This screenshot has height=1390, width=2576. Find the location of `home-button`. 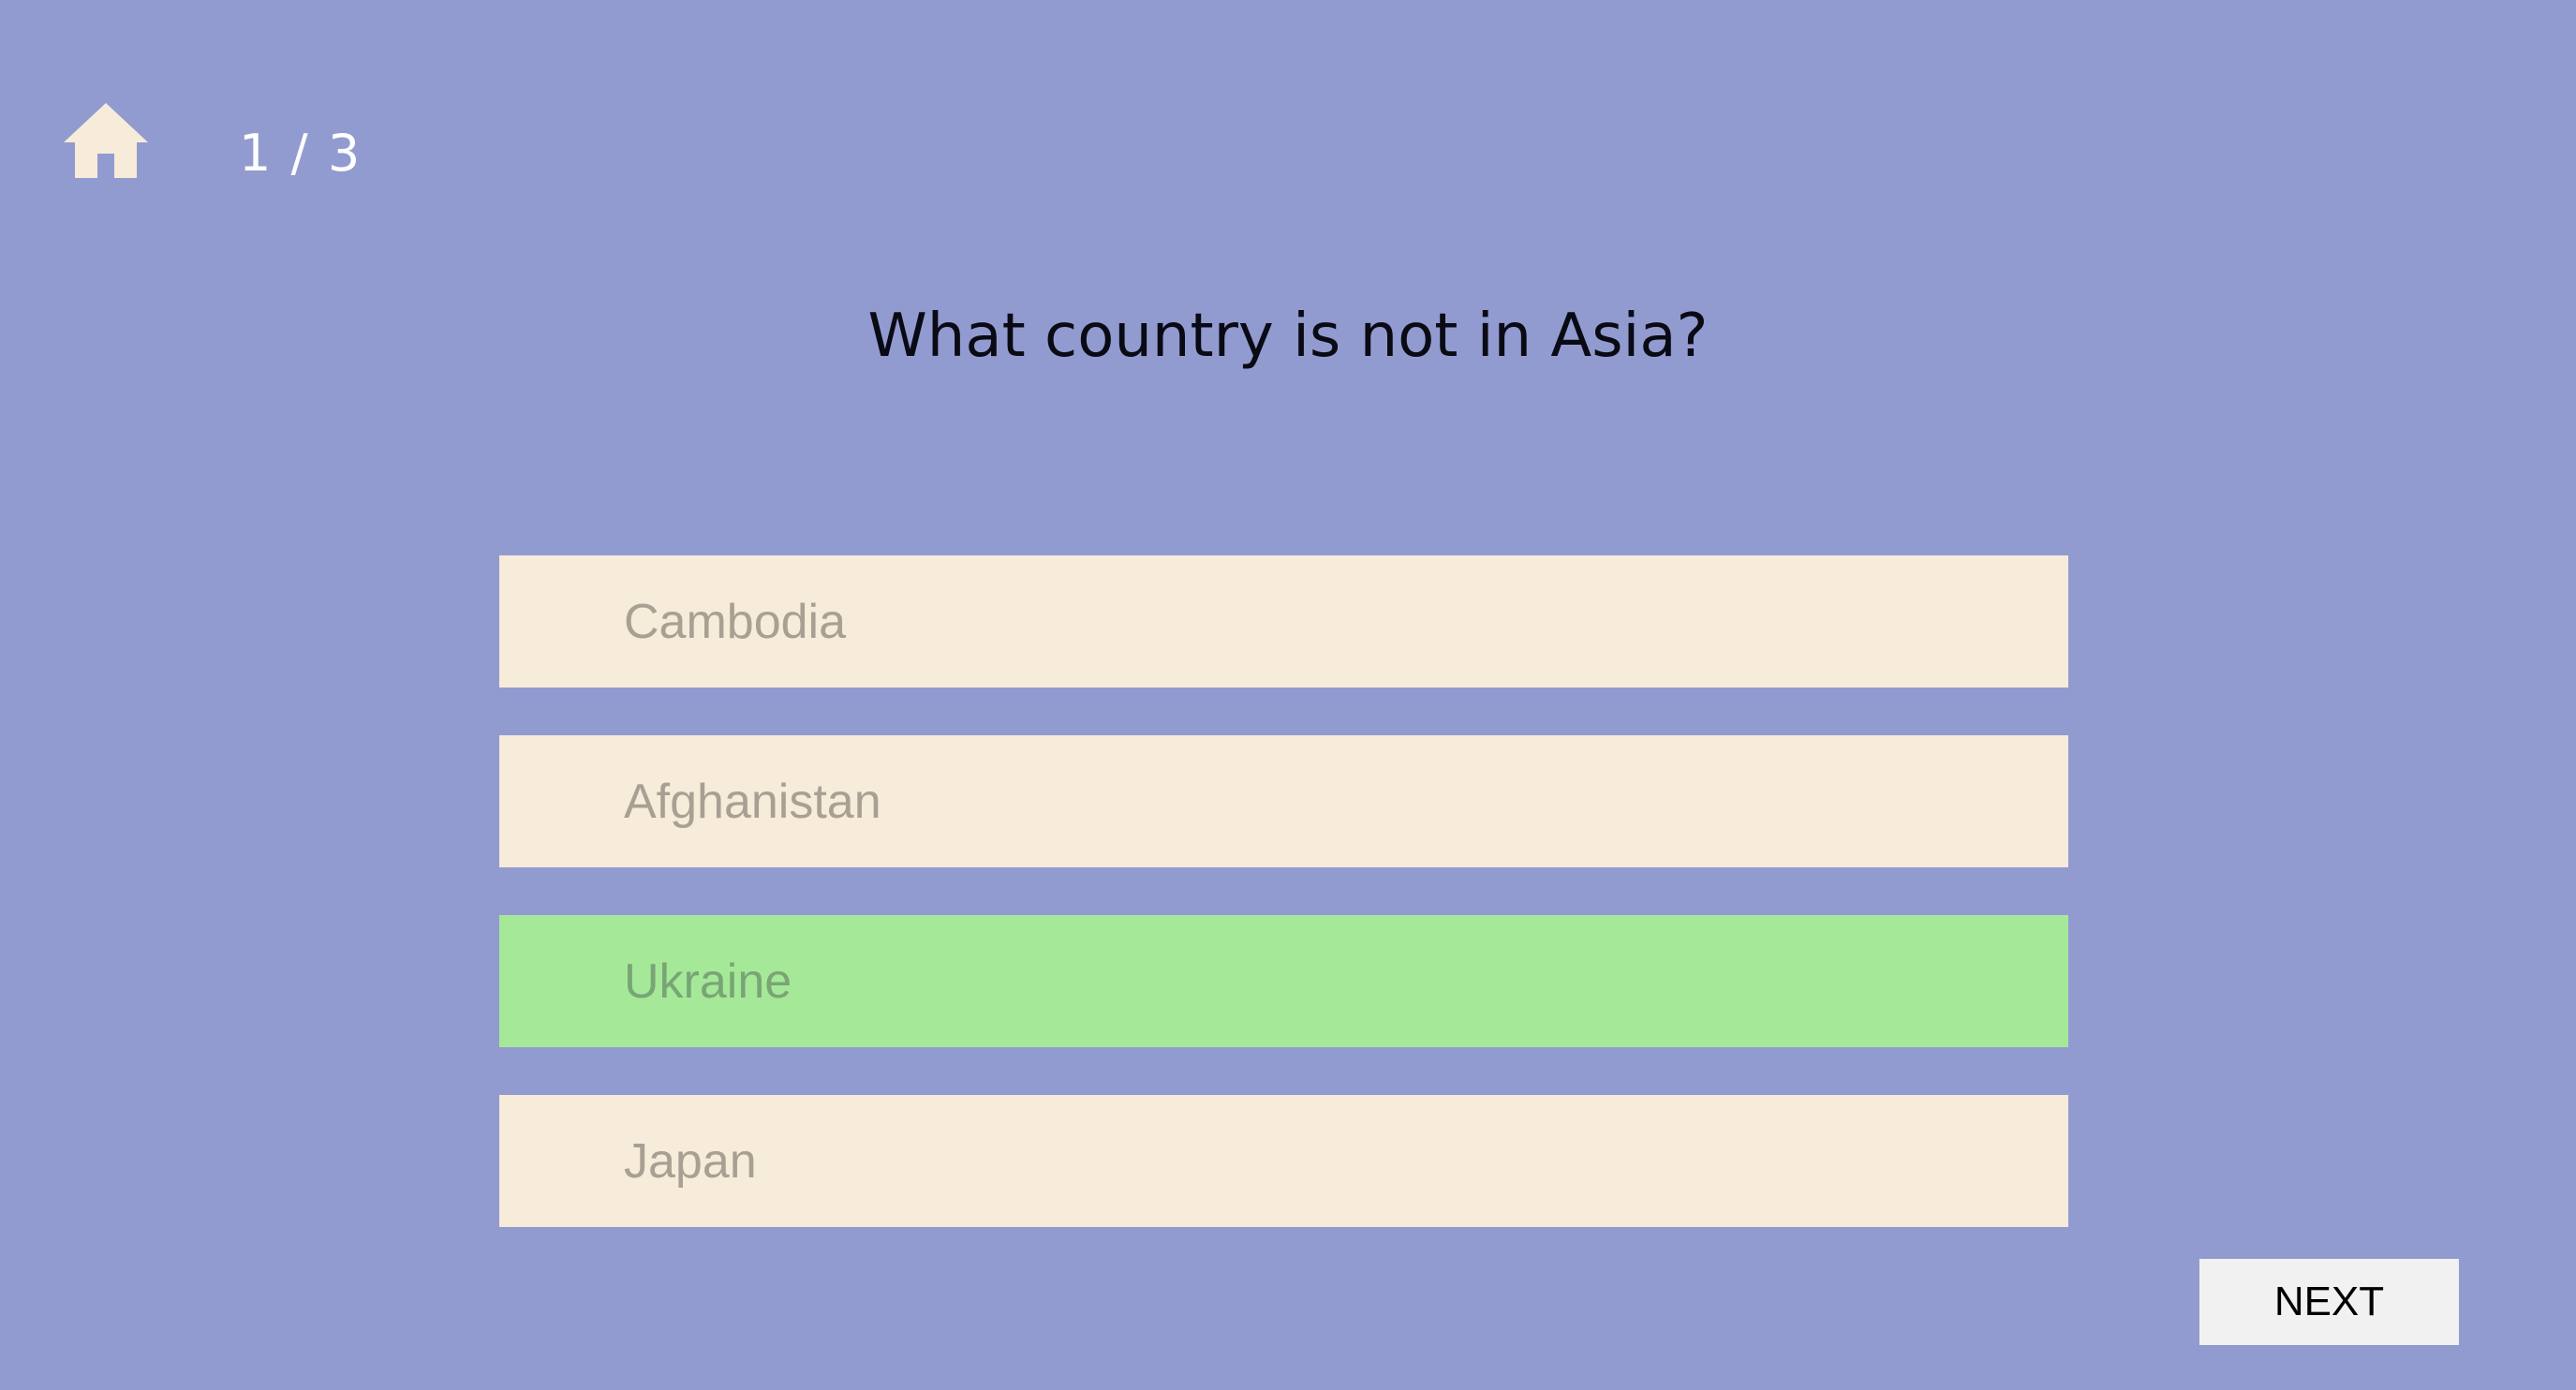

home-button is located at coordinates (106, 140).